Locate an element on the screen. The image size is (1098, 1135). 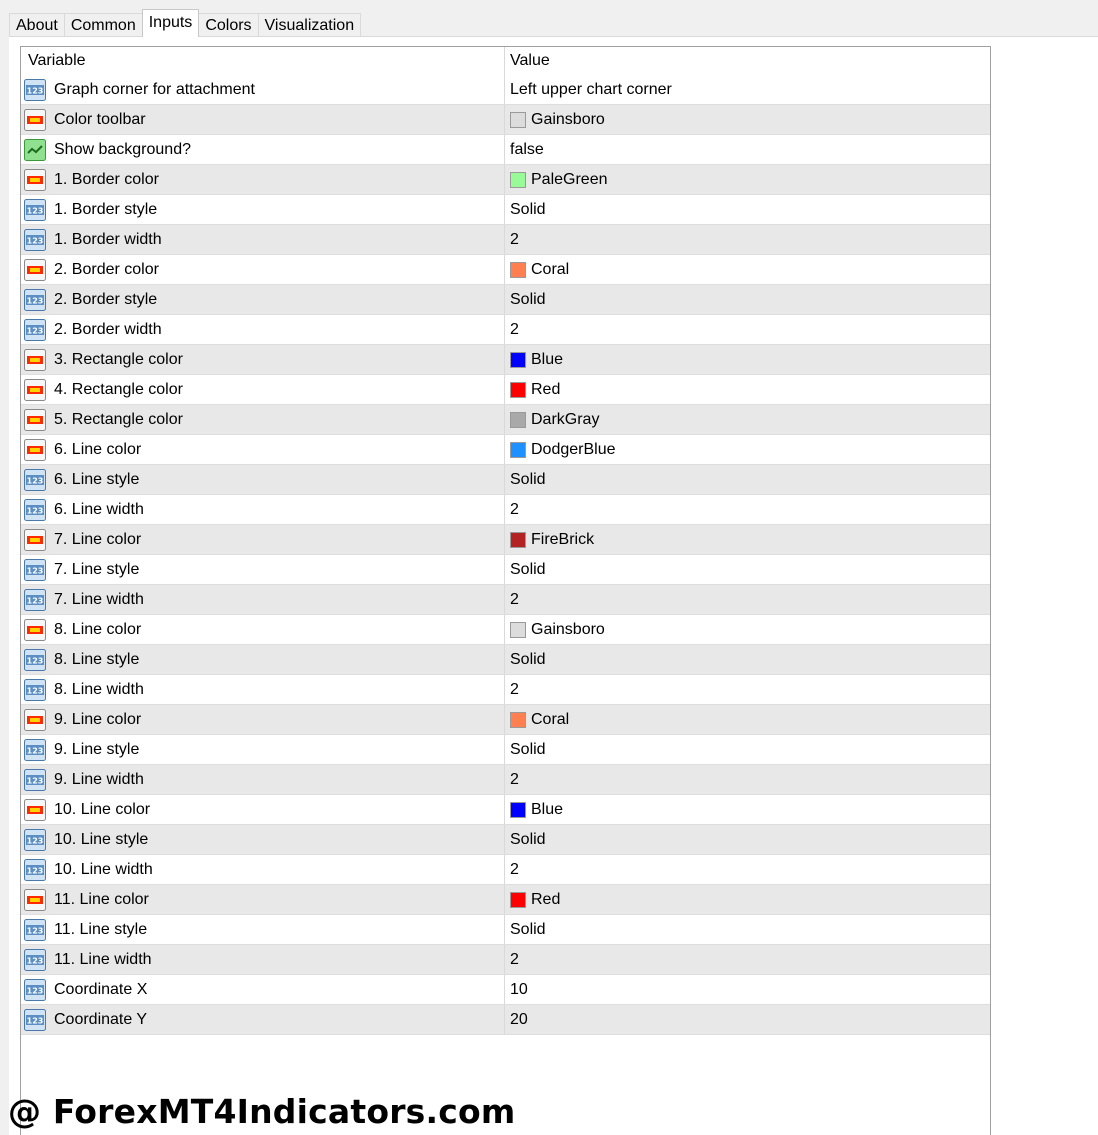
variable-cell: 123 10. Line style is located at coordinates (263, 839).